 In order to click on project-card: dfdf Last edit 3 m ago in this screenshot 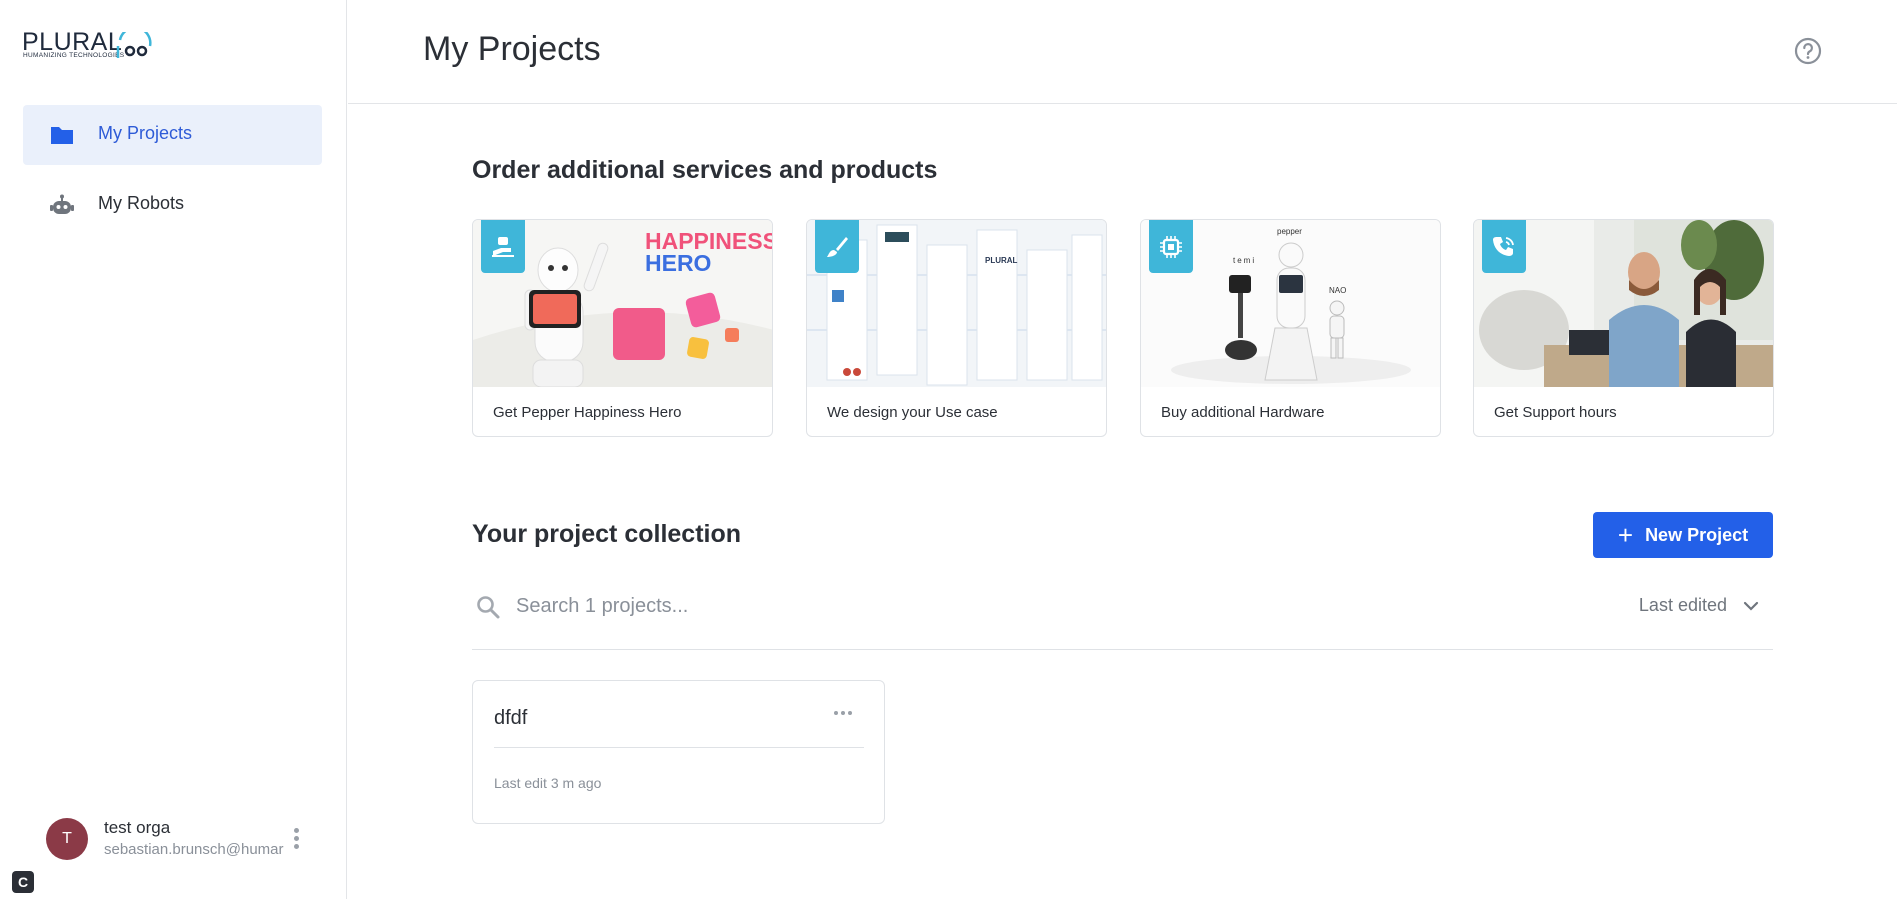, I will do `click(678, 752)`.